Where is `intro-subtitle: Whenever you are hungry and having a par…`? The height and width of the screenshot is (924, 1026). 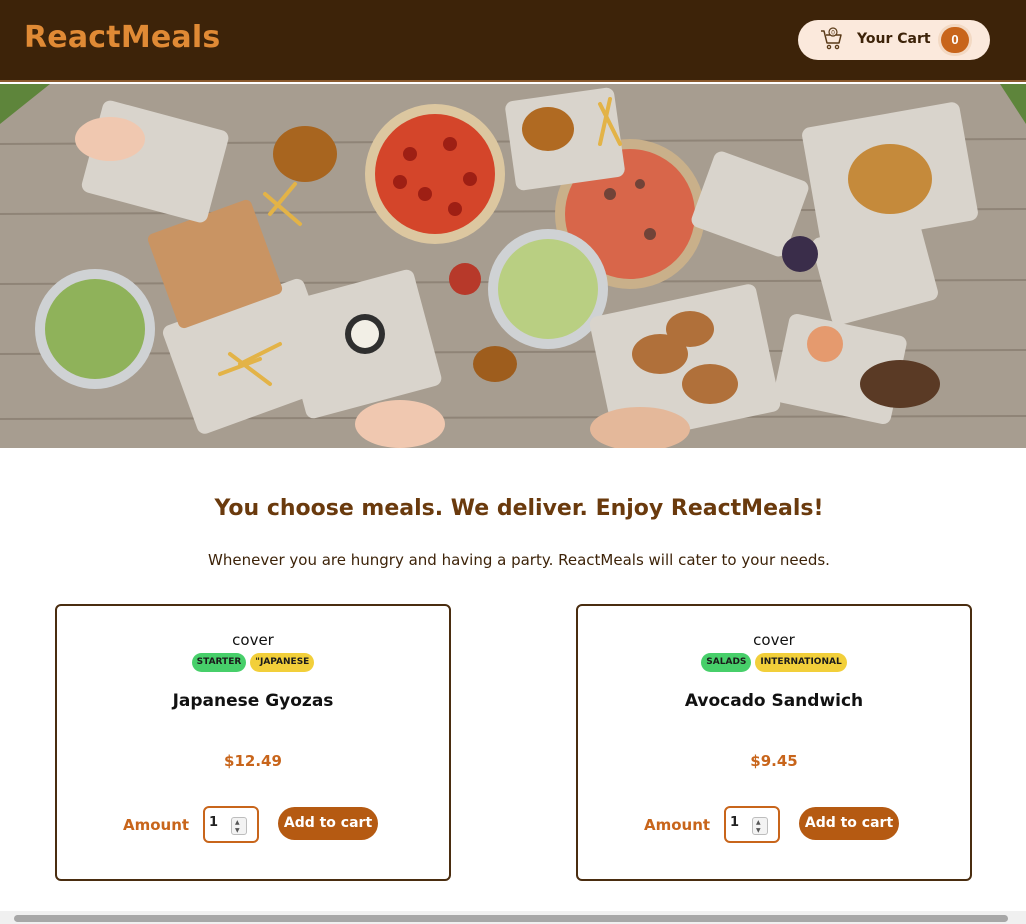 intro-subtitle: Whenever you are hungry and having a par… is located at coordinates (519, 560).